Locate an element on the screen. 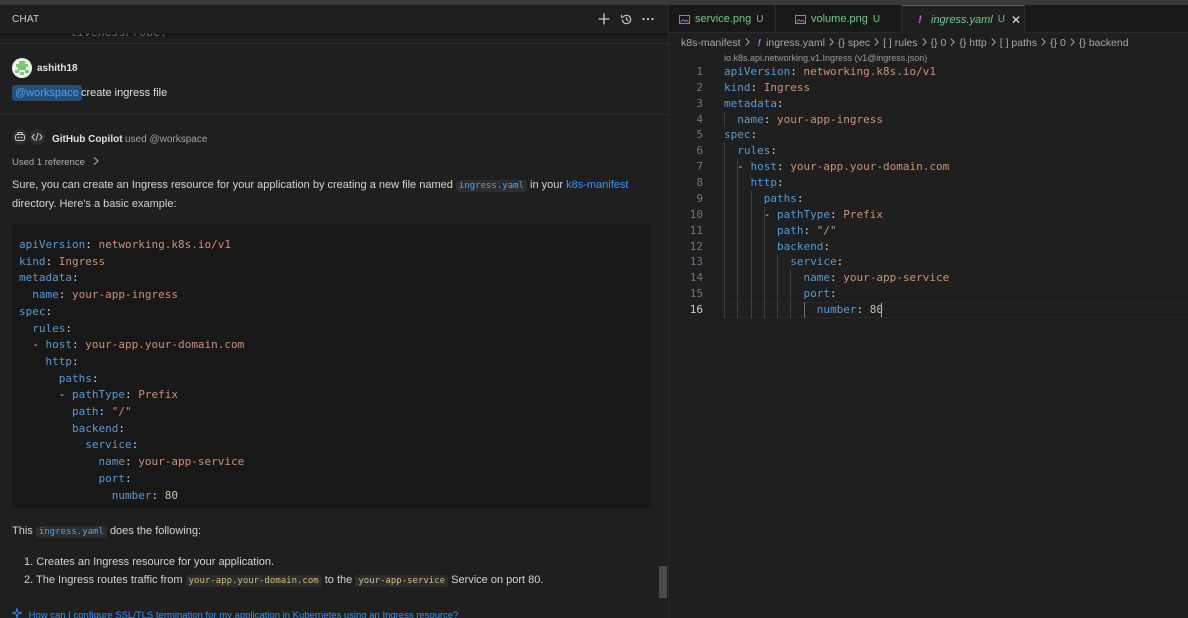 The height and width of the screenshot is (618, 1188). breadcrumb-item: {} spec is located at coordinates (854, 43).